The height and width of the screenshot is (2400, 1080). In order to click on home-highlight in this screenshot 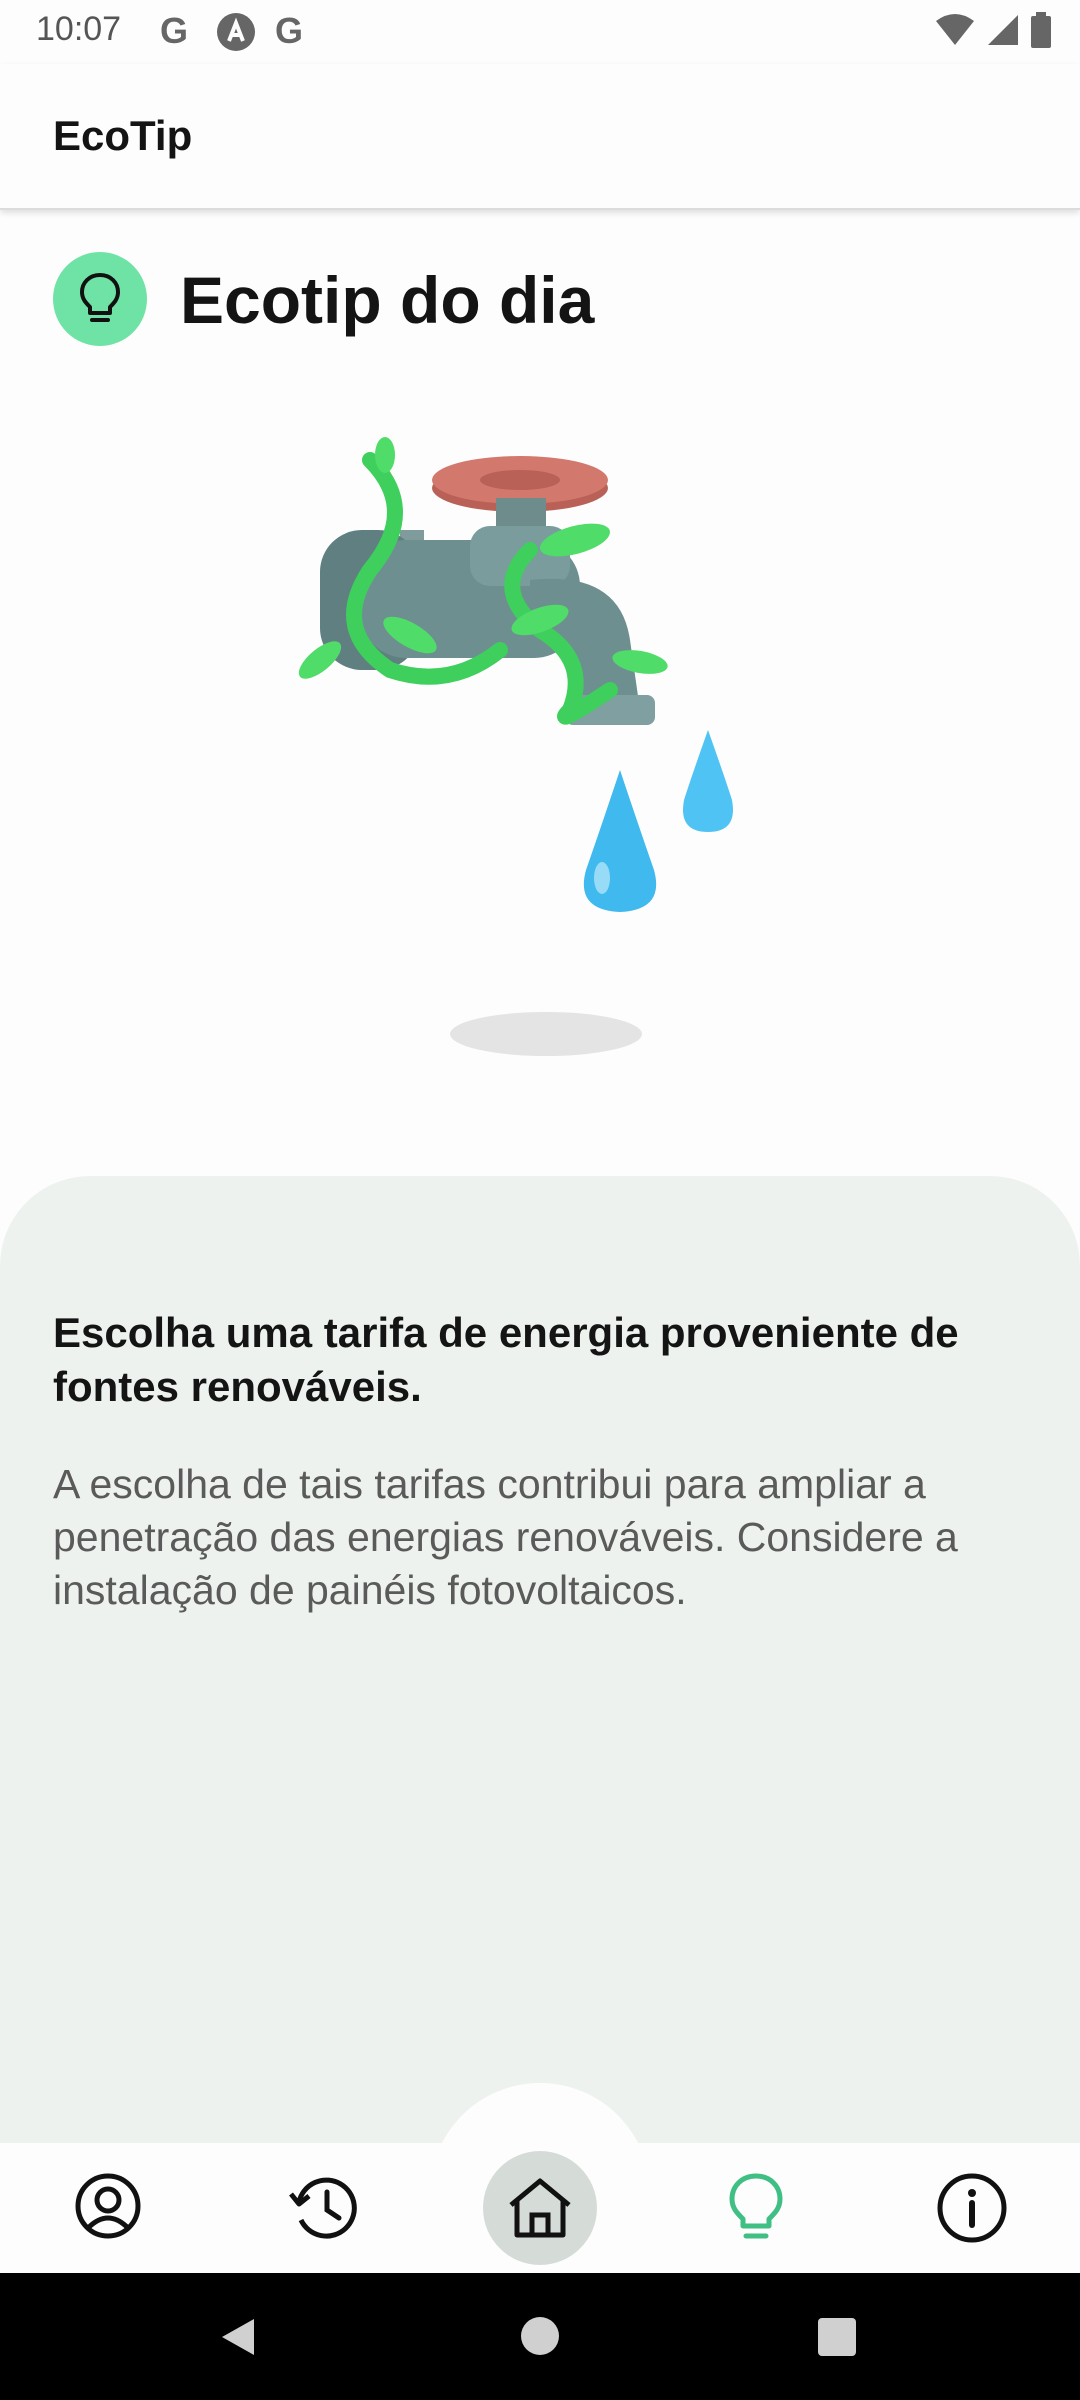, I will do `click(540, 2208)`.